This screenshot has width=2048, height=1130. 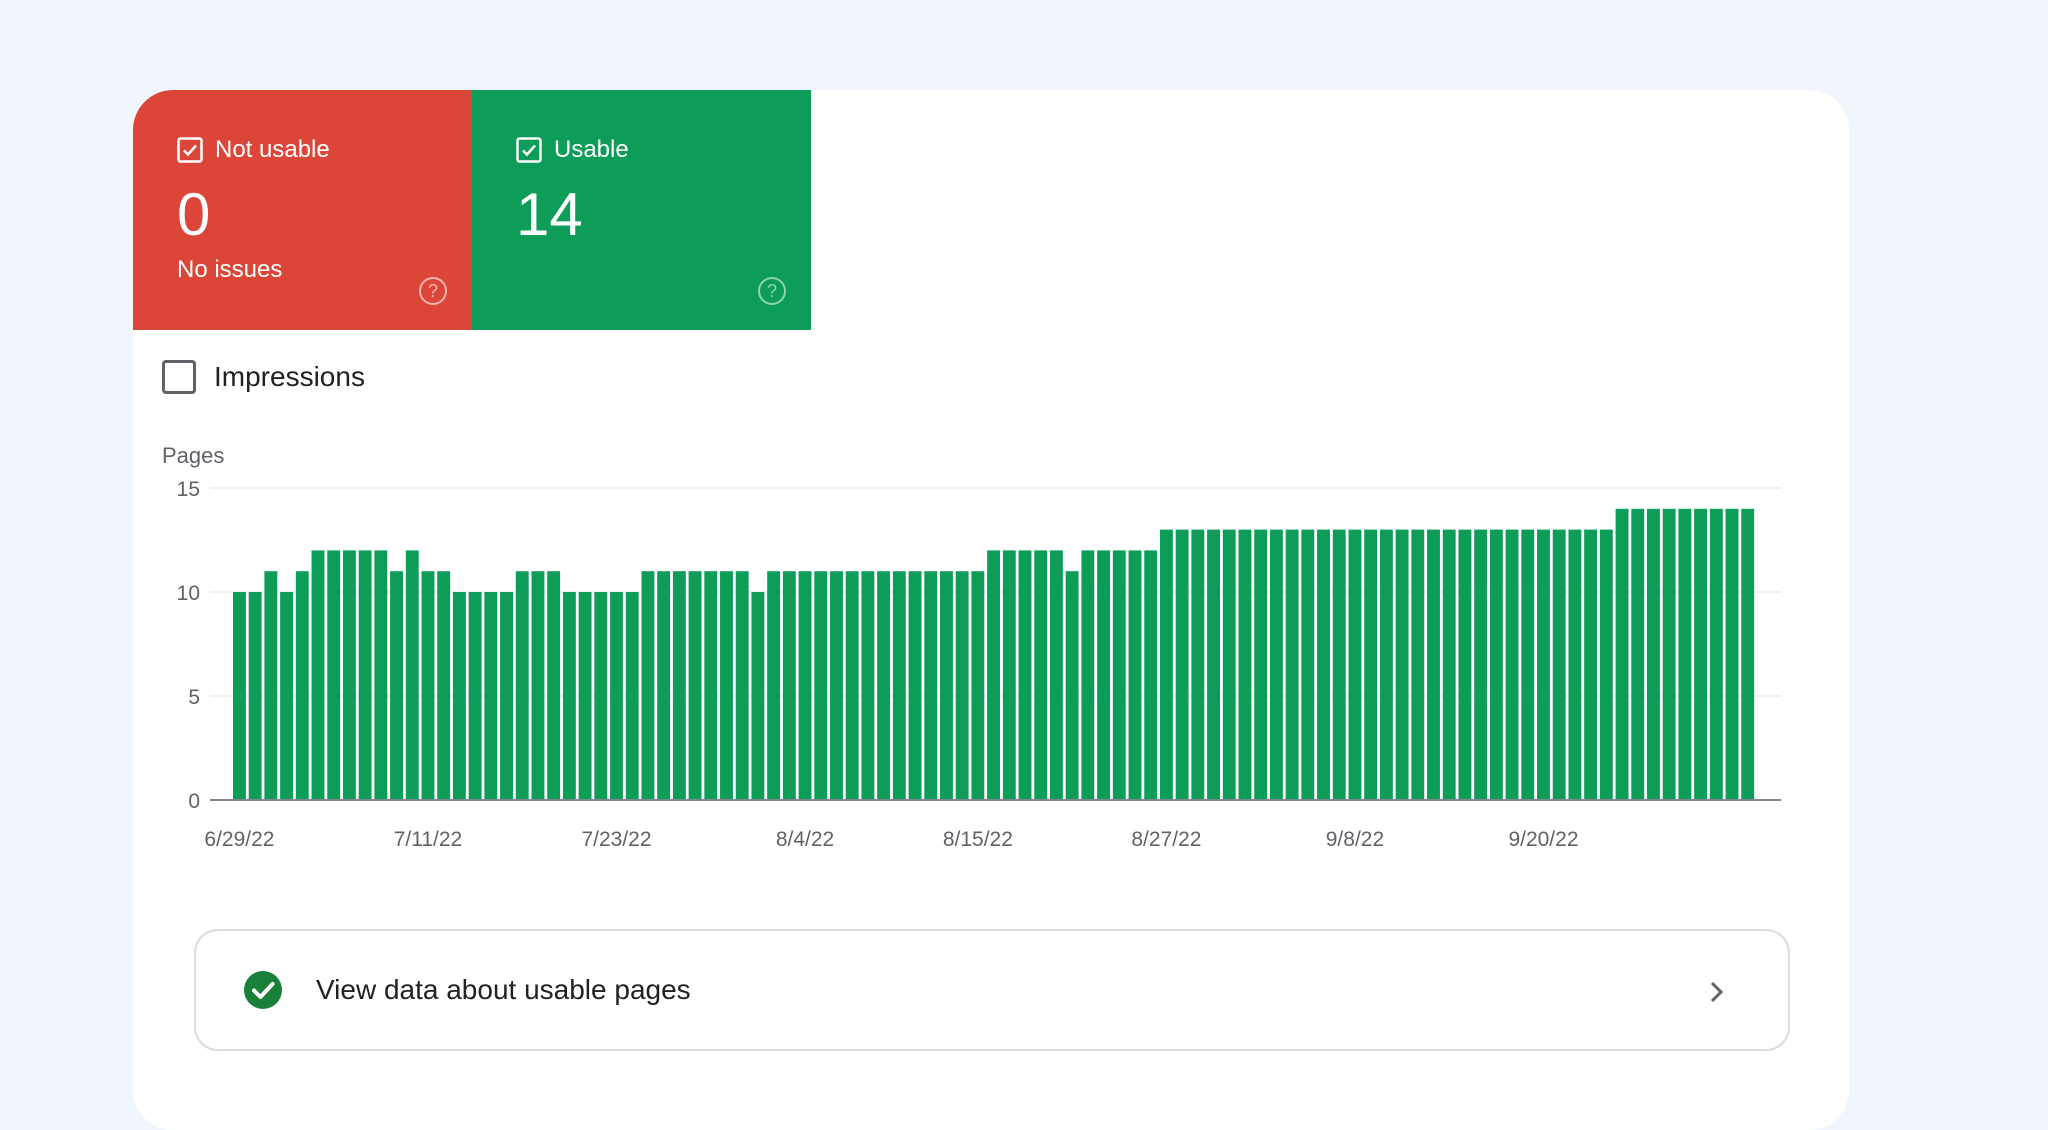 What do you see at coordinates (992, 990) in the screenshot?
I see `view-usable-pages-button: View data about usable pages` at bounding box center [992, 990].